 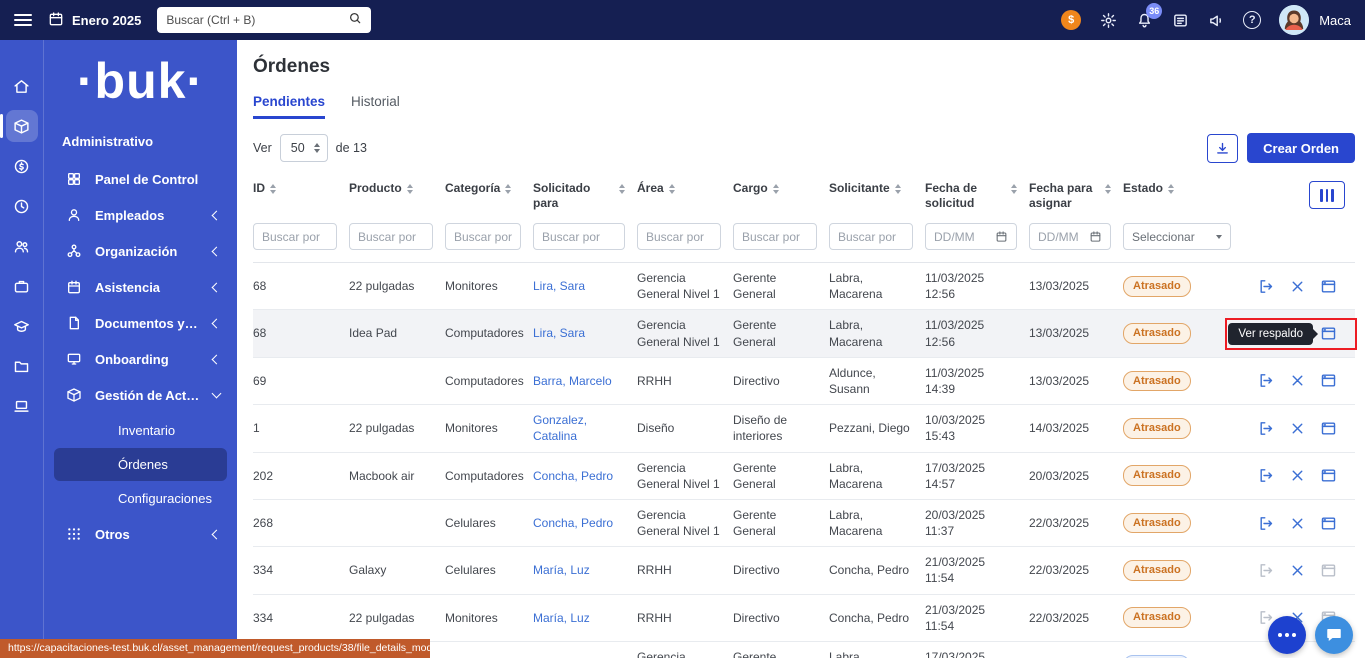 I want to click on sidebar-item-empleados: Empleados, so click(x=140, y=215).